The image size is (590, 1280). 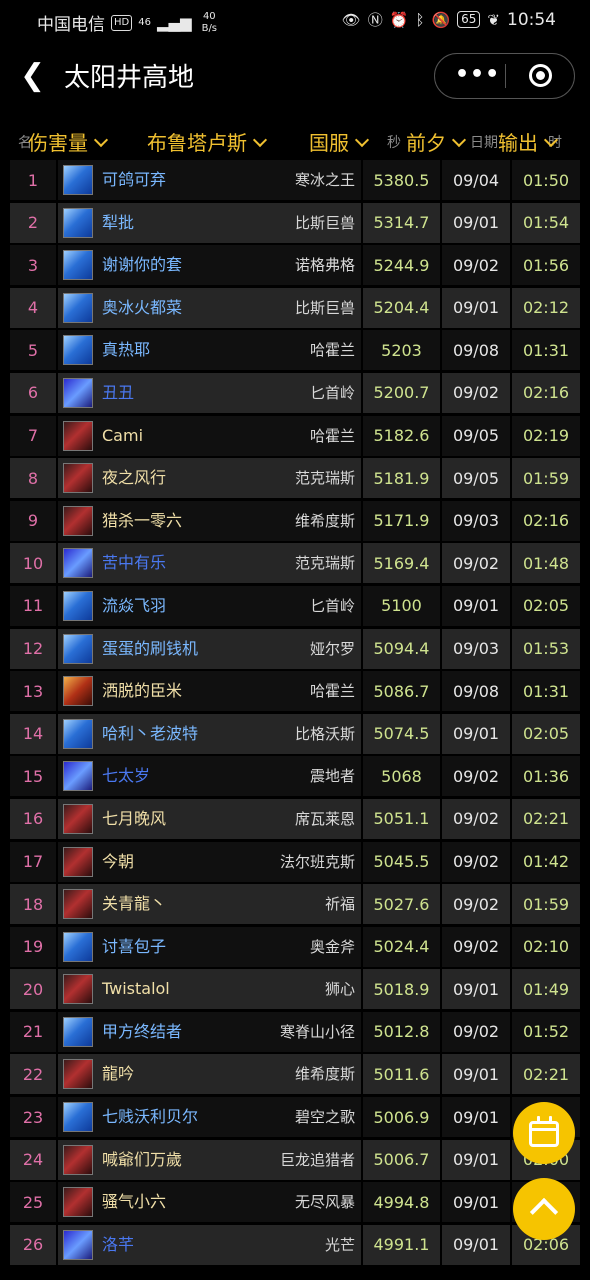 I want to click on filter-class: 布鲁塔卢斯, so click(x=207, y=143).